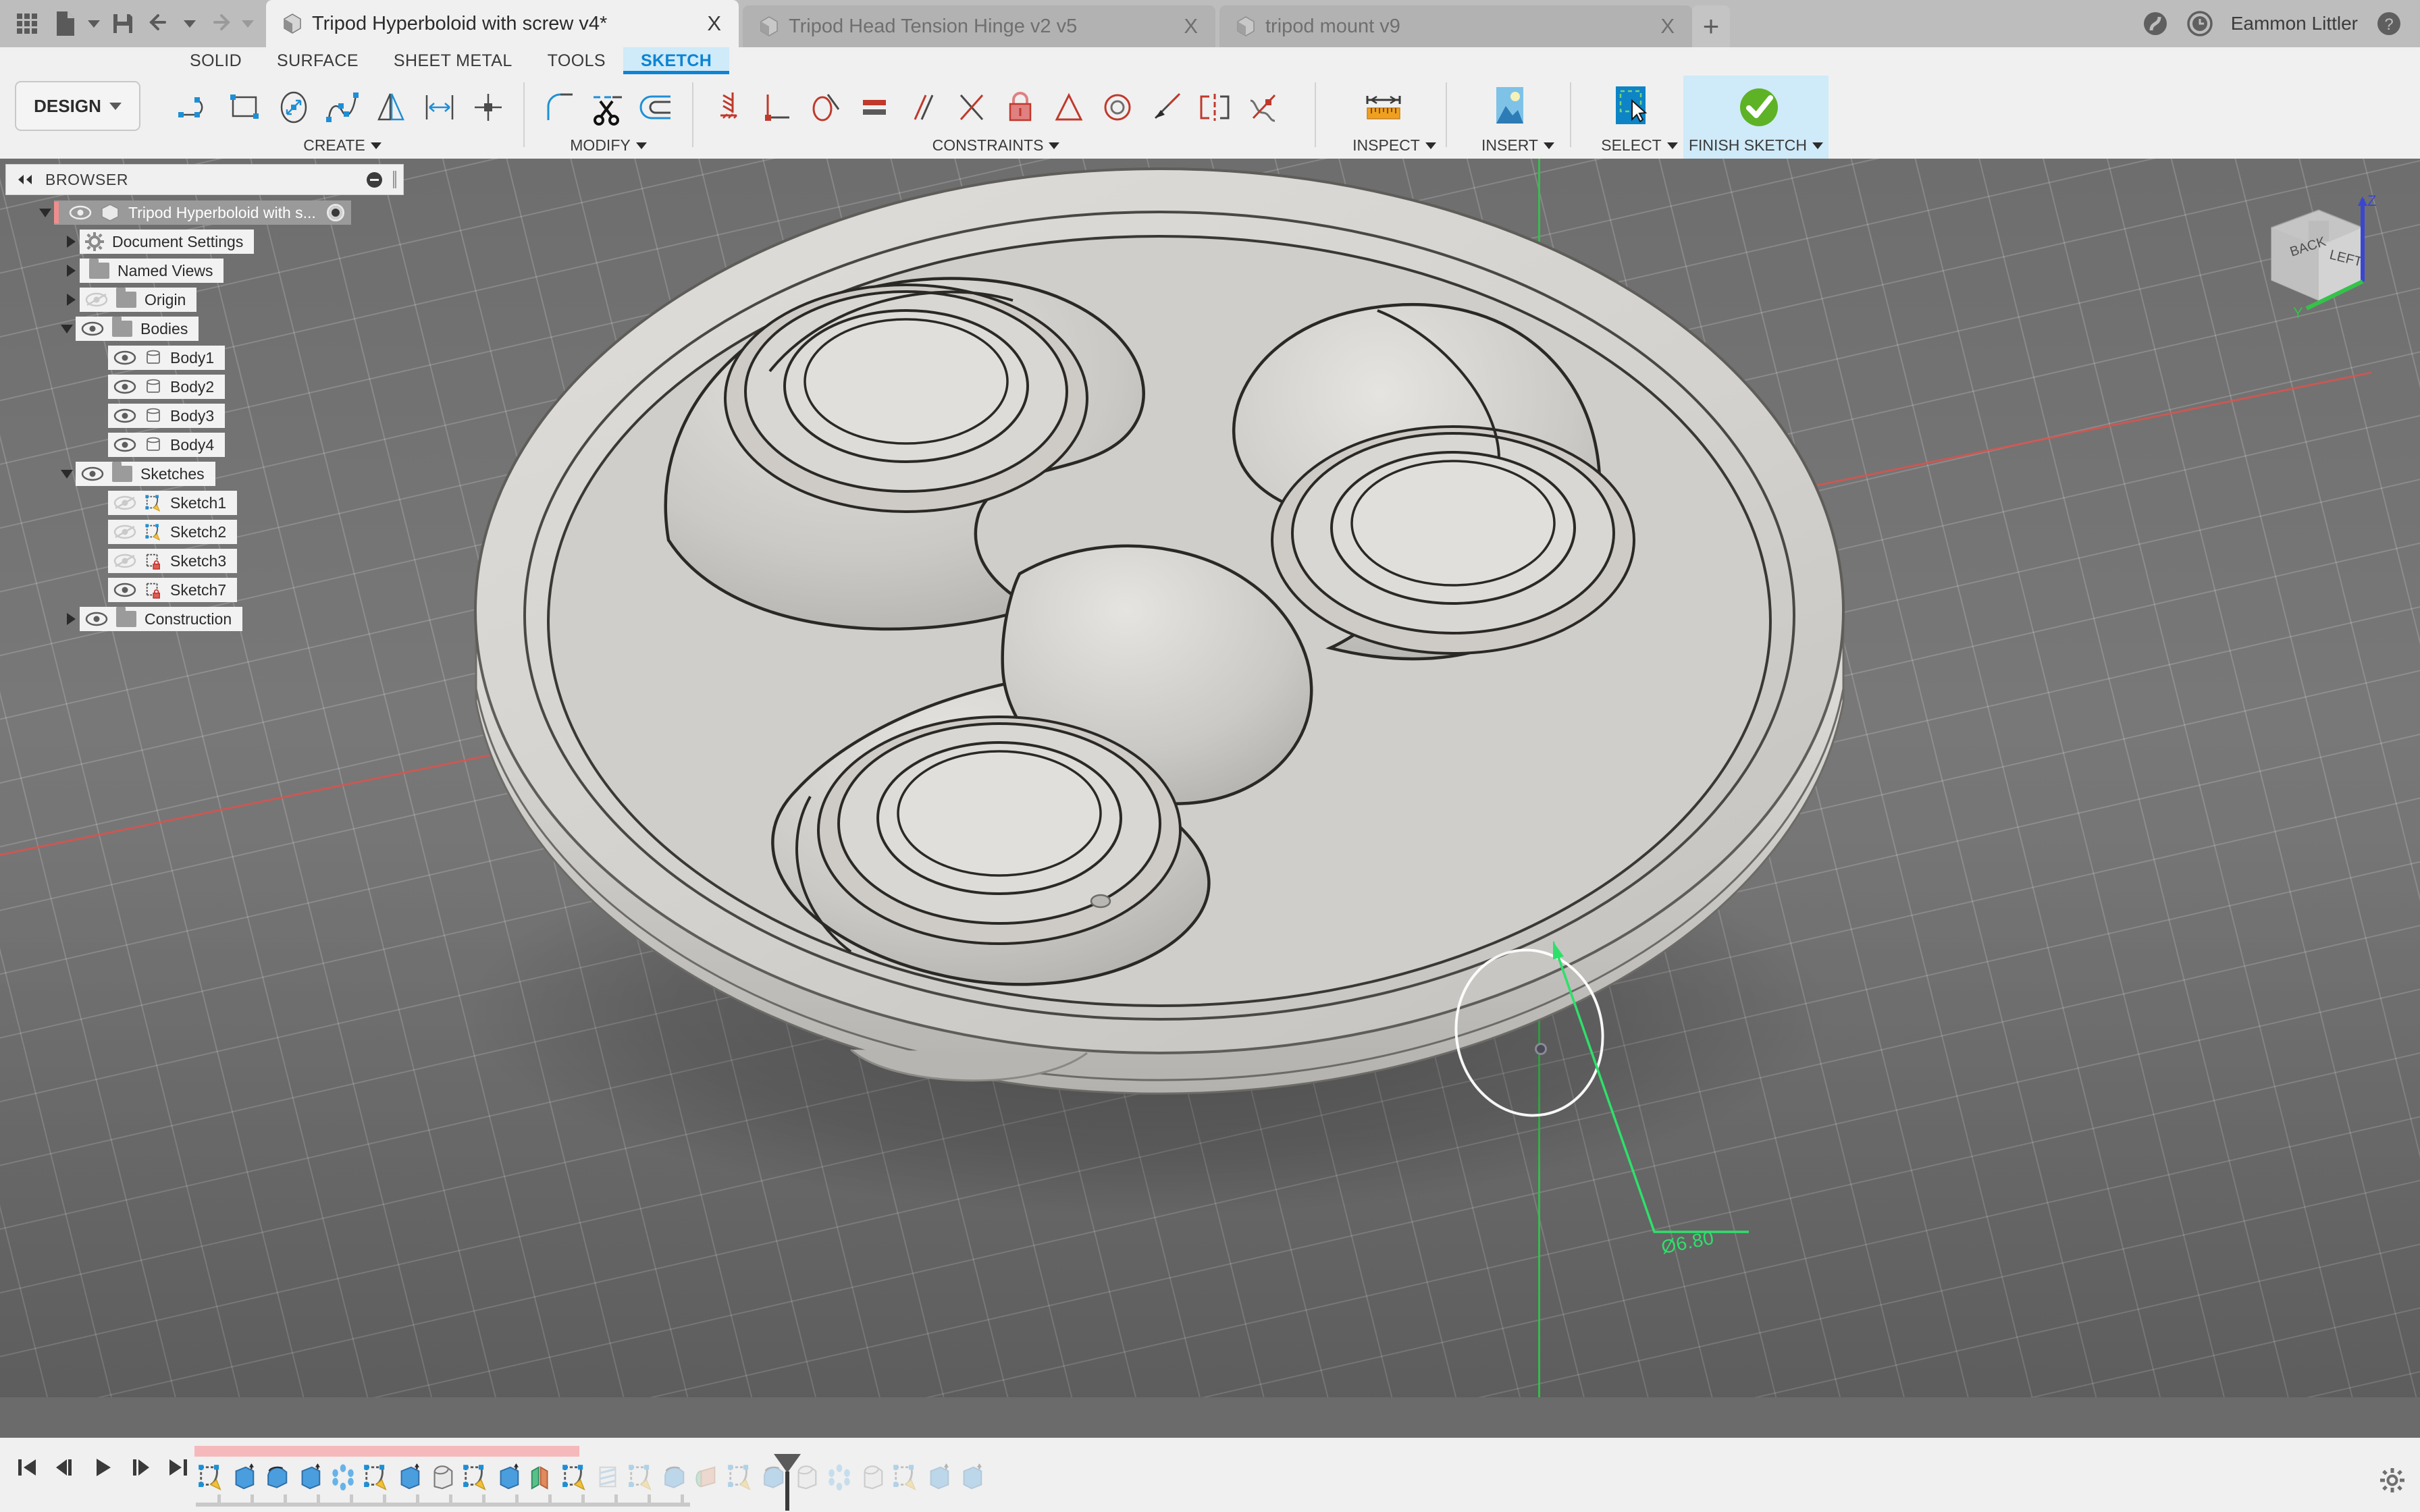 Image resolution: width=2420 pixels, height=1512 pixels. I want to click on tree-node-bodies: Bodies, so click(208, 328).